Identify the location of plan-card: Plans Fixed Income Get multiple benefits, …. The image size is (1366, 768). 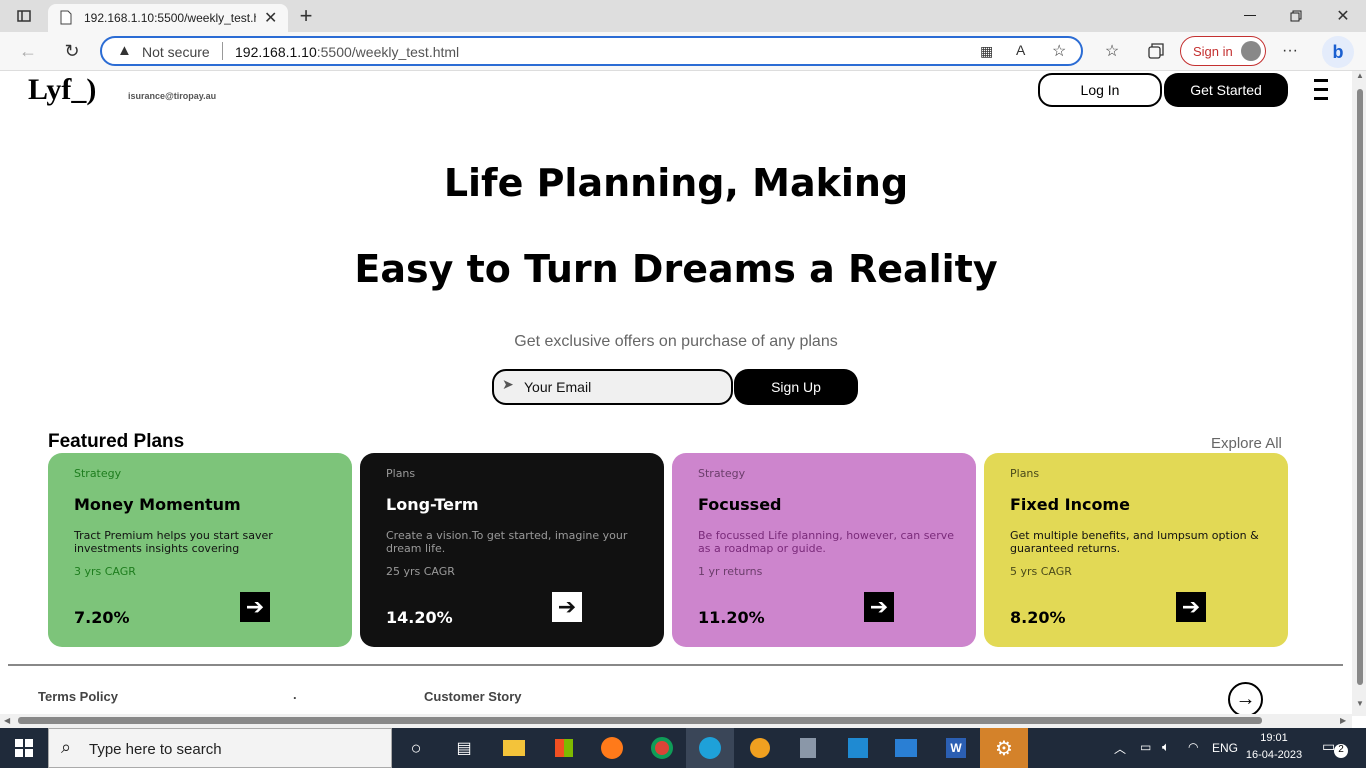
(1136, 550).